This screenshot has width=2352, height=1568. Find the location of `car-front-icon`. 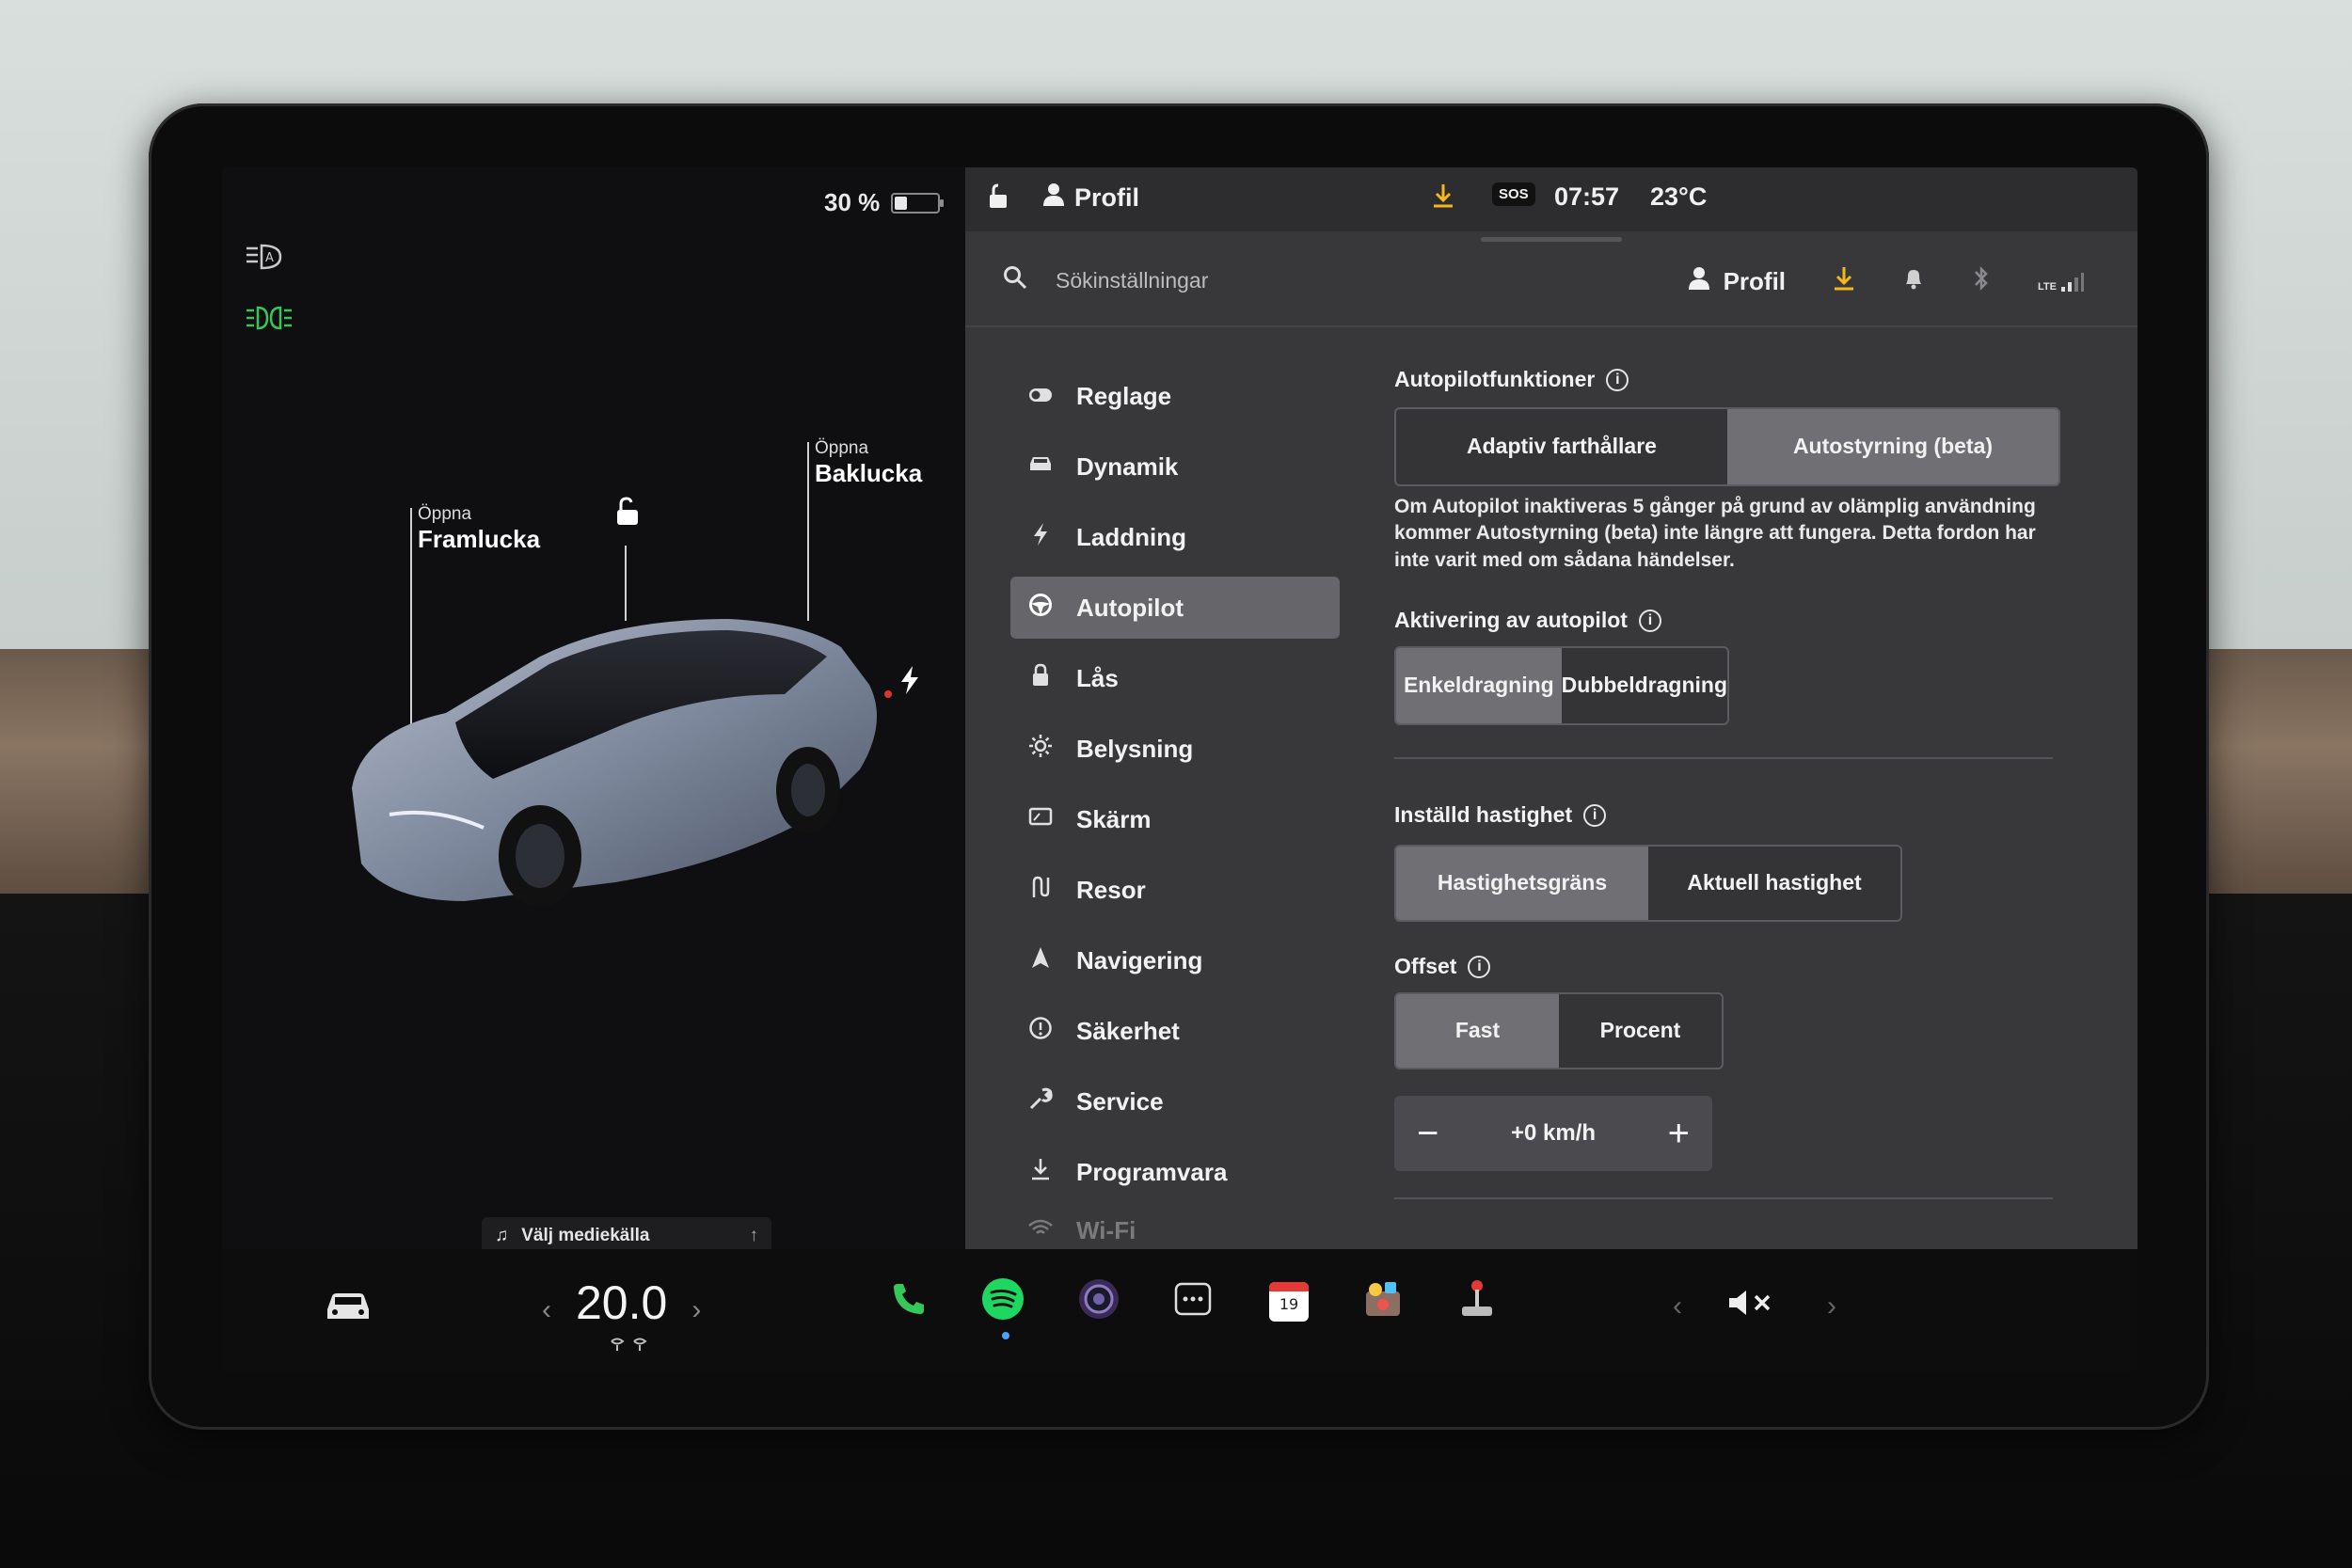

car-front-icon is located at coordinates (1040, 467).